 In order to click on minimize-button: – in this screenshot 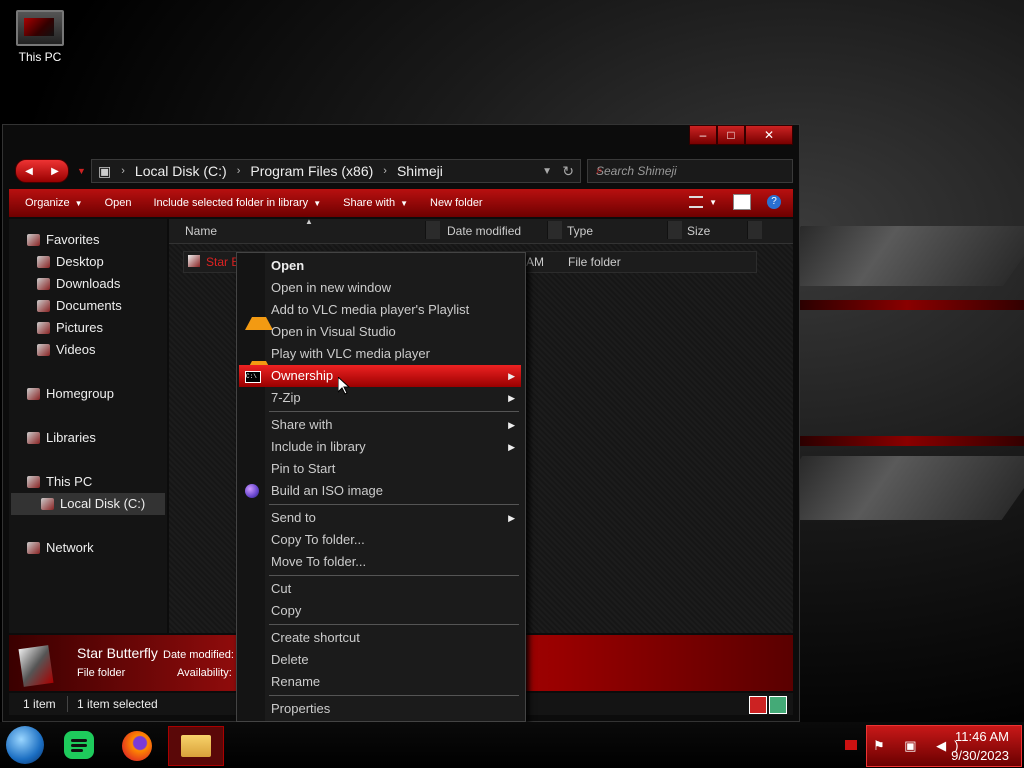, I will do `click(703, 135)`.